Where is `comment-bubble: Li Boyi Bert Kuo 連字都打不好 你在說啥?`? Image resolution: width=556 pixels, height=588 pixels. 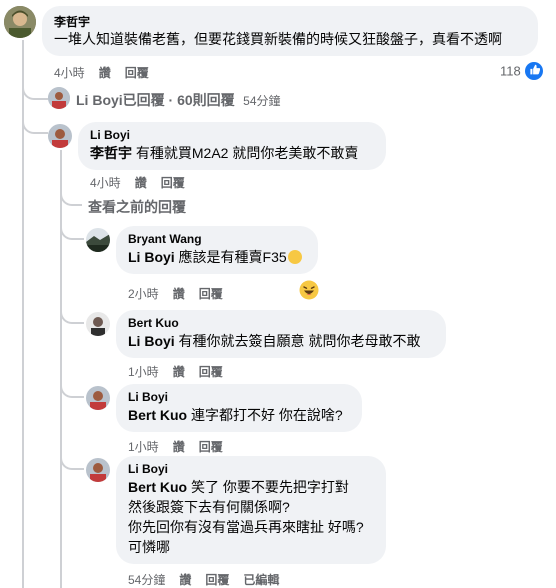 comment-bubble: Li Boyi Bert Kuo 連字都打不好 你在說啥? is located at coordinates (239, 408).